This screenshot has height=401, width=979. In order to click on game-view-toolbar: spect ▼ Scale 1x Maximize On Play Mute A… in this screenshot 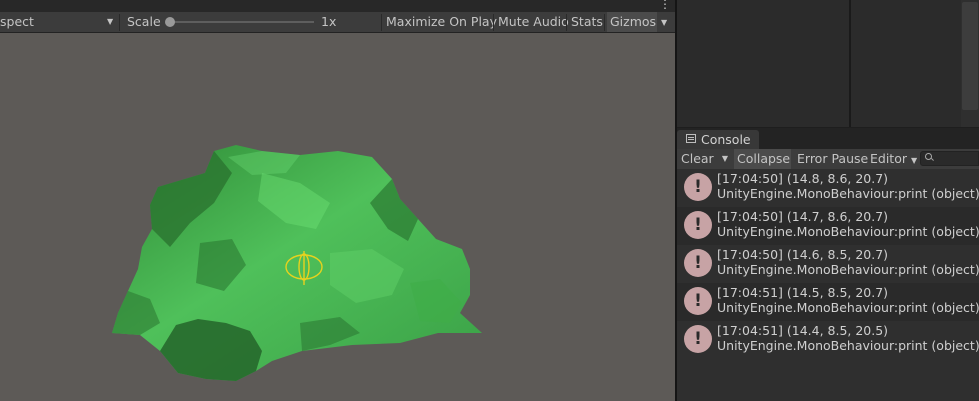, I will do `click(337, 22)`.